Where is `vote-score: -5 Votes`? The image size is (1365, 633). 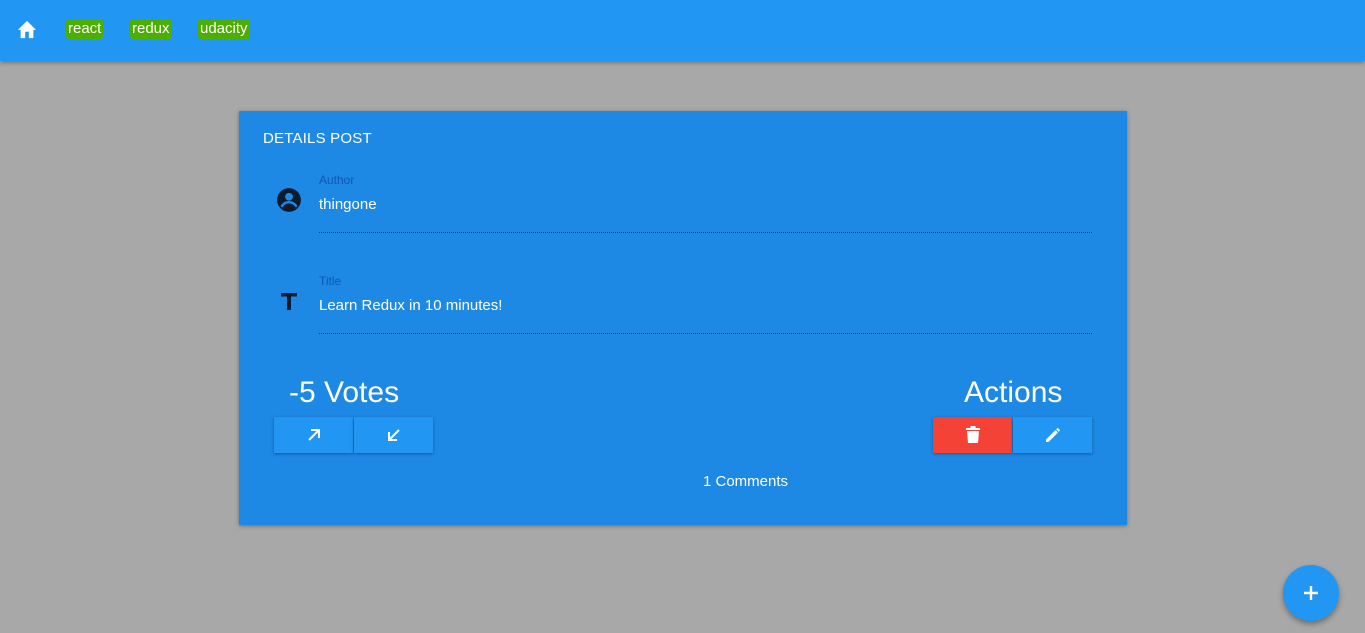
vote-score: -5 Votes is located at coordinates (344, 392).